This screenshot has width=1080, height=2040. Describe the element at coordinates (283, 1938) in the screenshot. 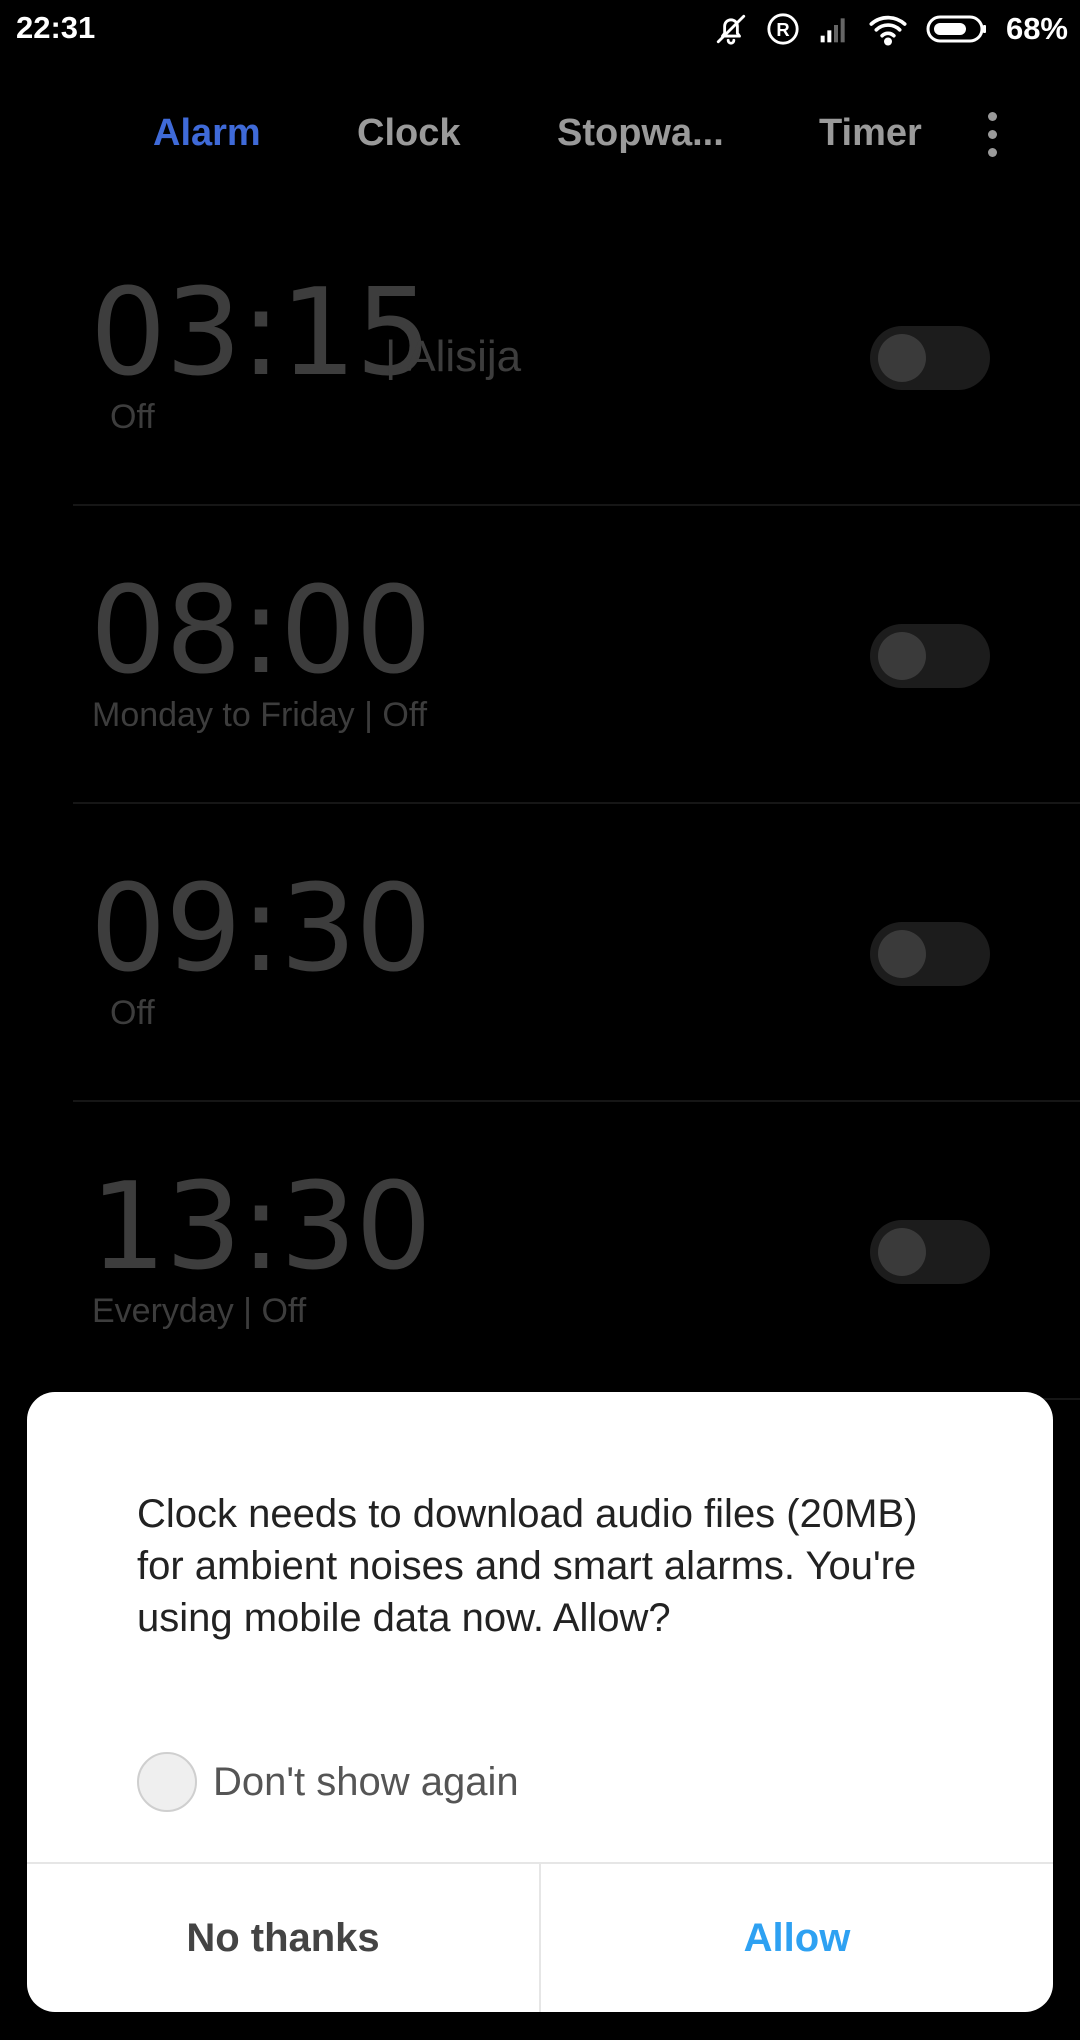

I see `no-thanks-button: No thanks` at that location.